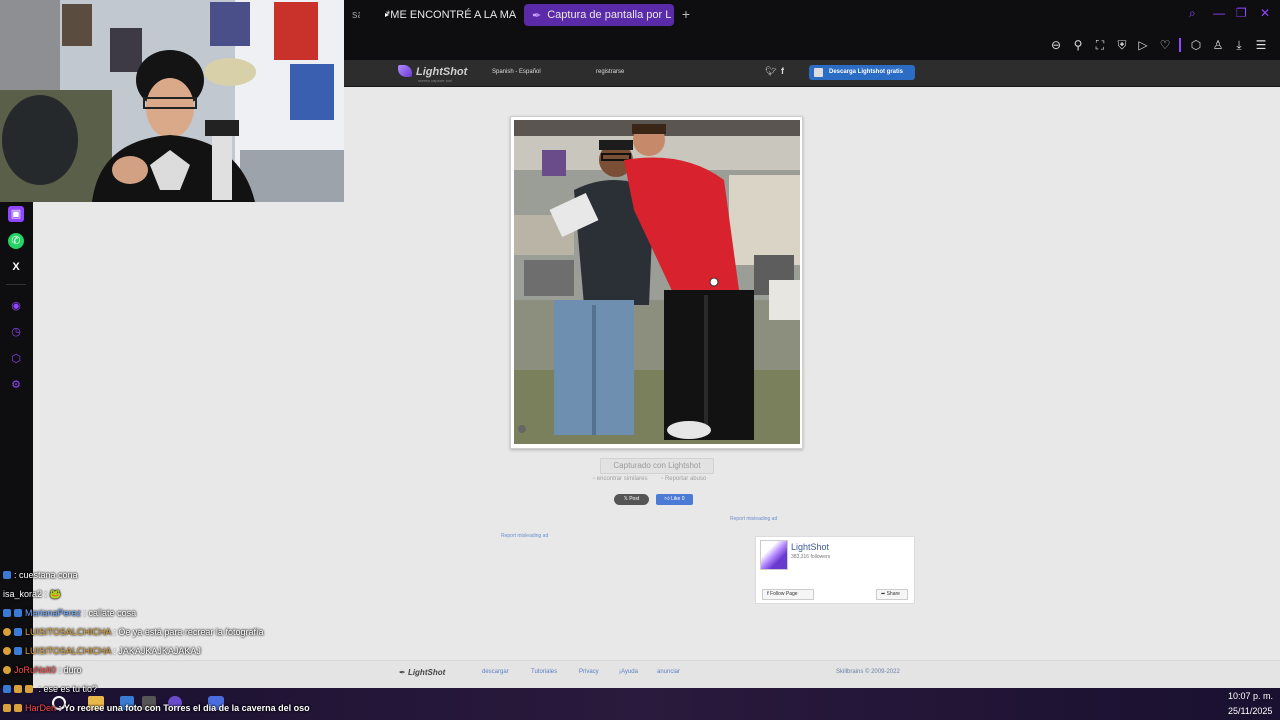  I want to click on footer-link-ayuda: ¡Ayuda, so click(628, 672).